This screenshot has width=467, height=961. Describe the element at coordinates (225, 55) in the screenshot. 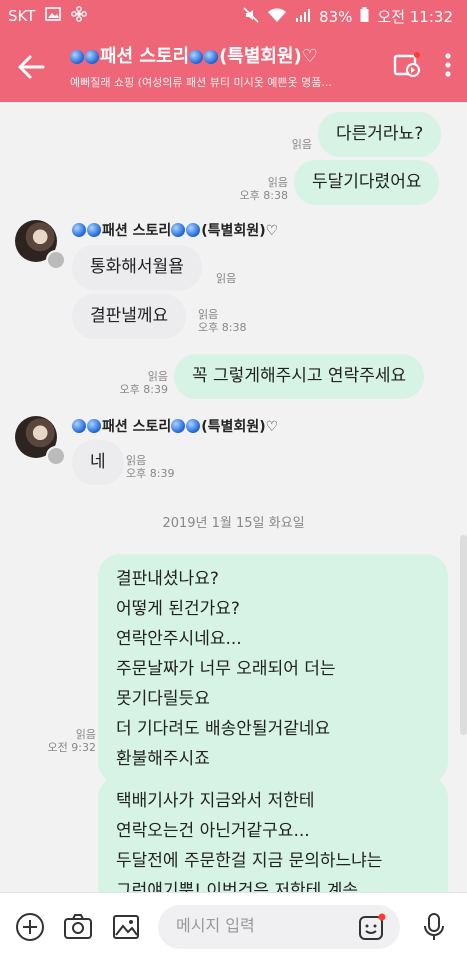

I see `chat-title: 패션 스토리 (특별회원)♡` at that location.